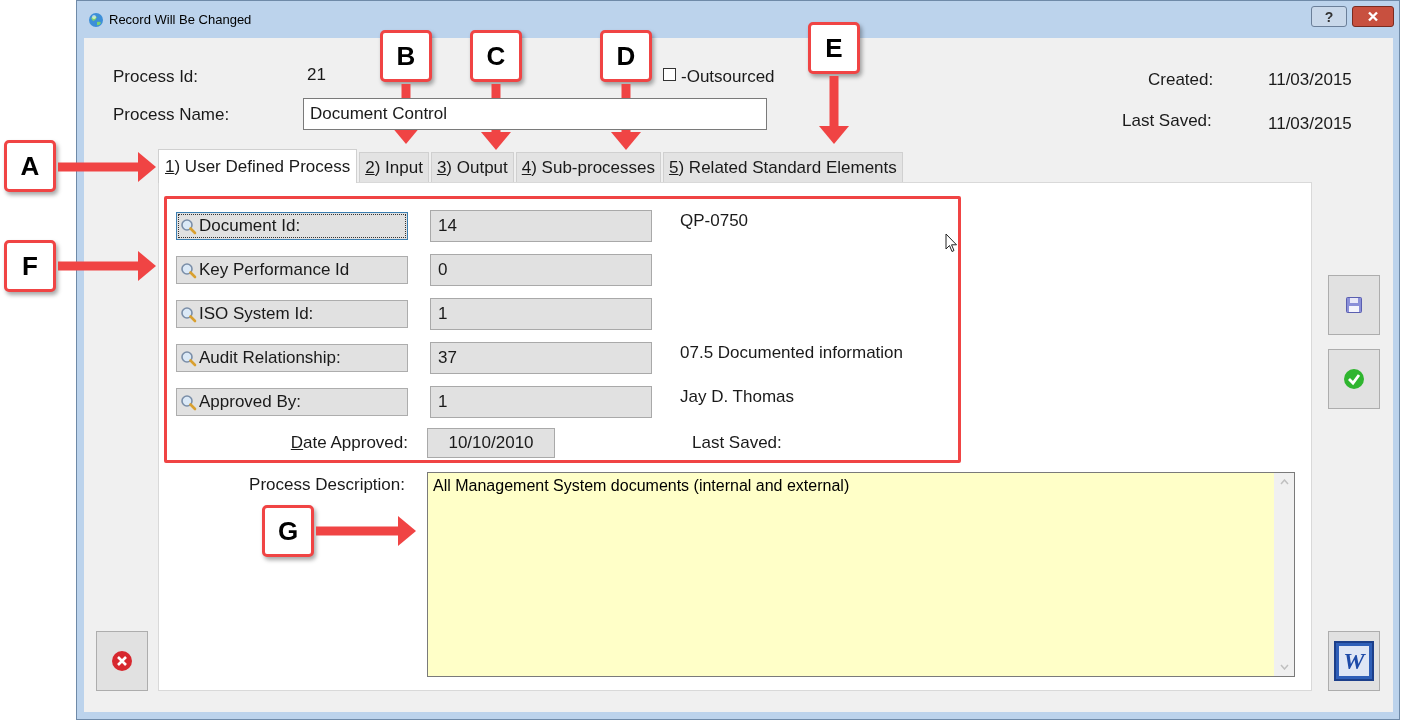  I want to click on field-label: Date Approved:, so click(348, 443).